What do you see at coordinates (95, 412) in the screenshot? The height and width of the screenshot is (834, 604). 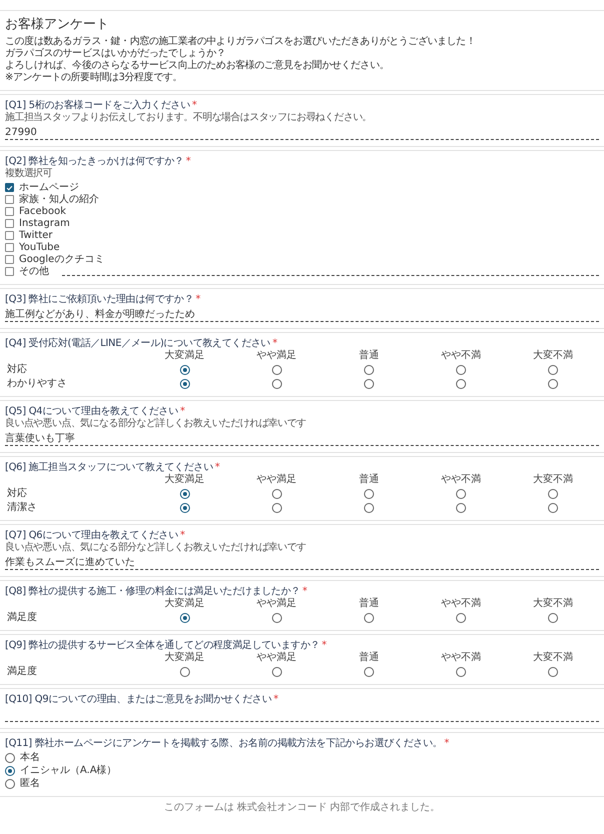 I see `question-label: [Q5] Q4について理由を教えてください *` at bounding box center [95, 412].